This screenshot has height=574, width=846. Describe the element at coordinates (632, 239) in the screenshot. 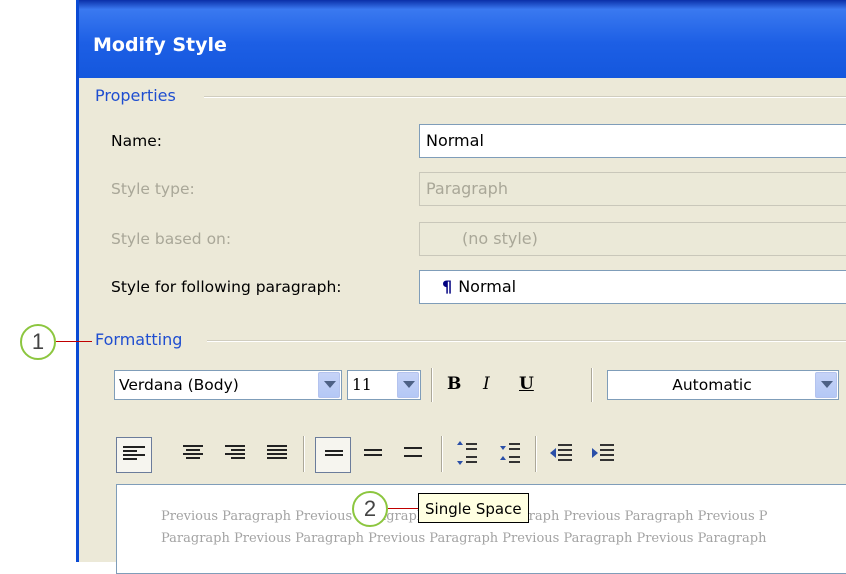

I see `style-based-on-field: (no style)` at that location.